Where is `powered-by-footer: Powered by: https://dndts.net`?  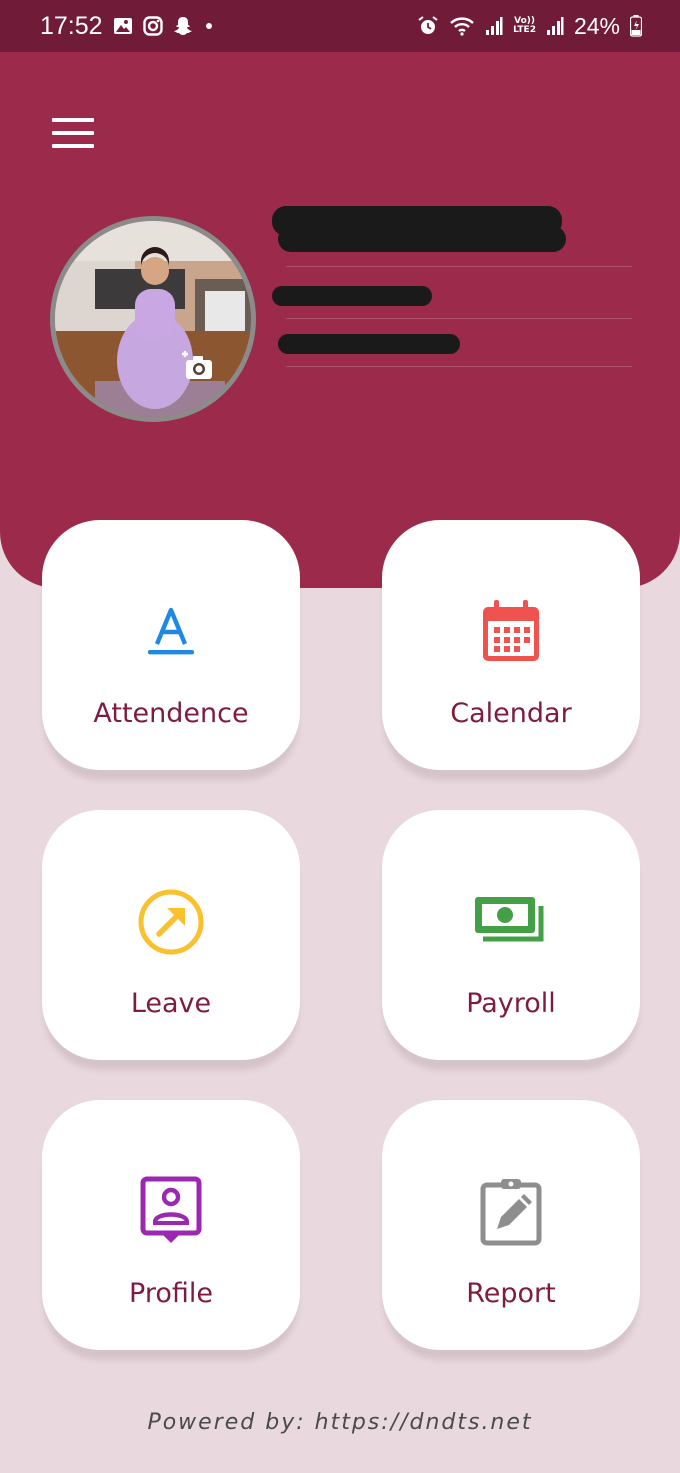 powered-by-footer: Powered by: https://dndts.net is located at coordinates (340, 1422).